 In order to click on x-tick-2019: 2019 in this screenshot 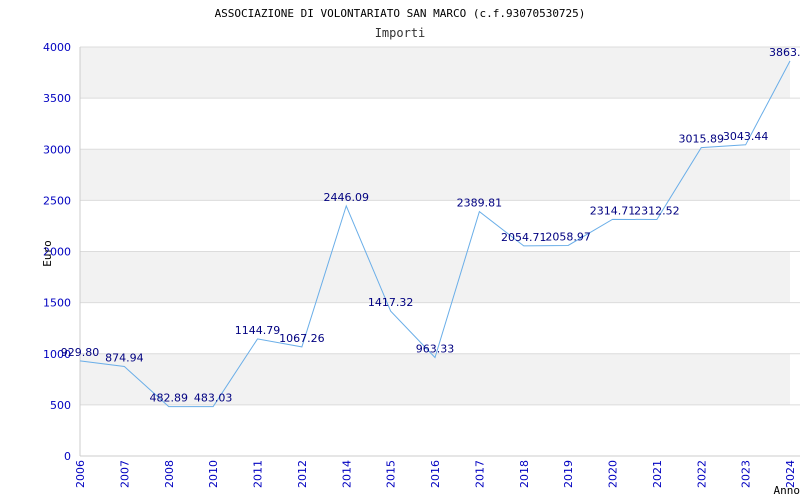, I will do `click(568, 474)`.